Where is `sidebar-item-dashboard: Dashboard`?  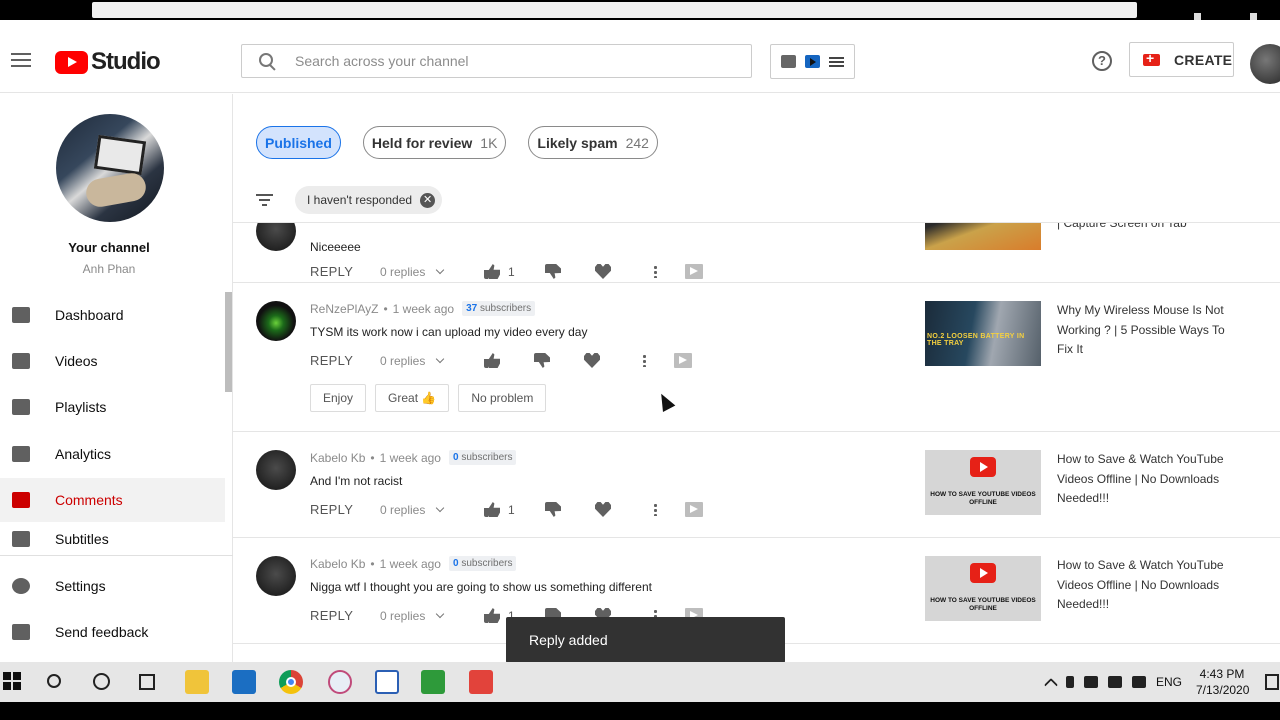 sidebar-item-dashboard: Dashboard is located at coordinates (112, 315).